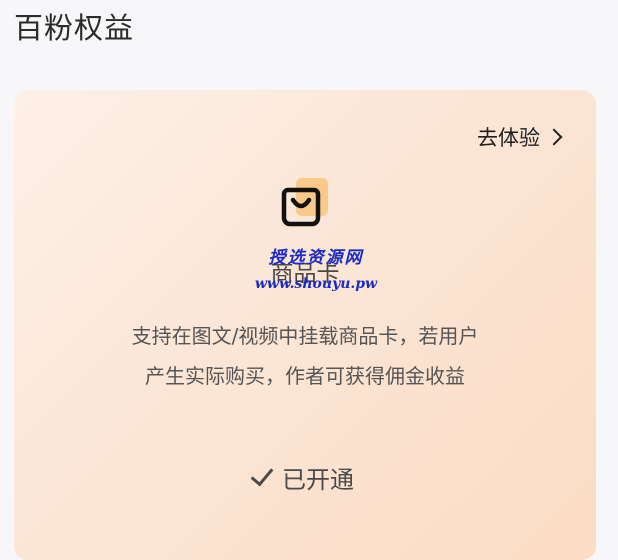 This screenshot has width=618, height=560. Describe the element at coordinates (305, 376) in the screenshot. I see `description-line-2: 产生实际购买，作者可获得佣金收益` at that location.